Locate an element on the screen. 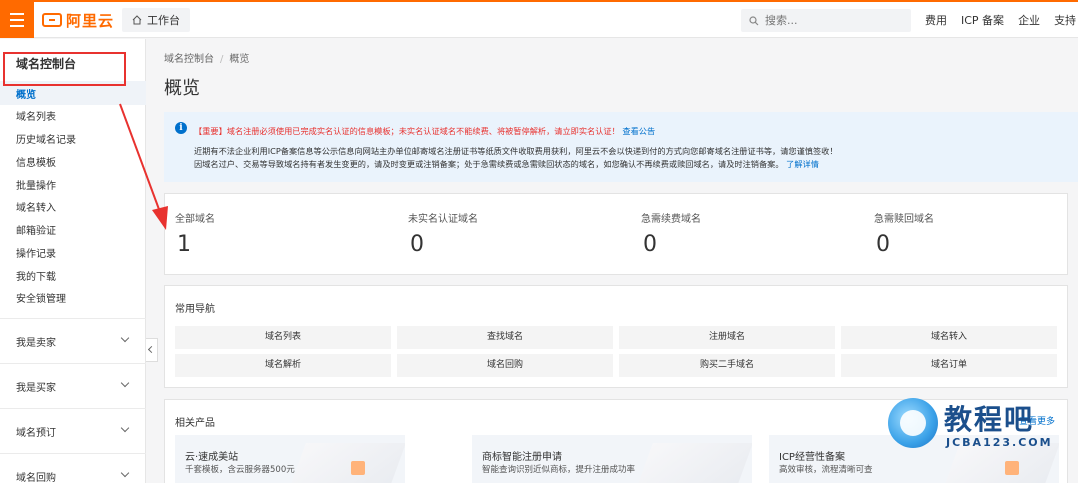  sidebar-item-downloads: 我的下载 is located at coordinates (36, 275).